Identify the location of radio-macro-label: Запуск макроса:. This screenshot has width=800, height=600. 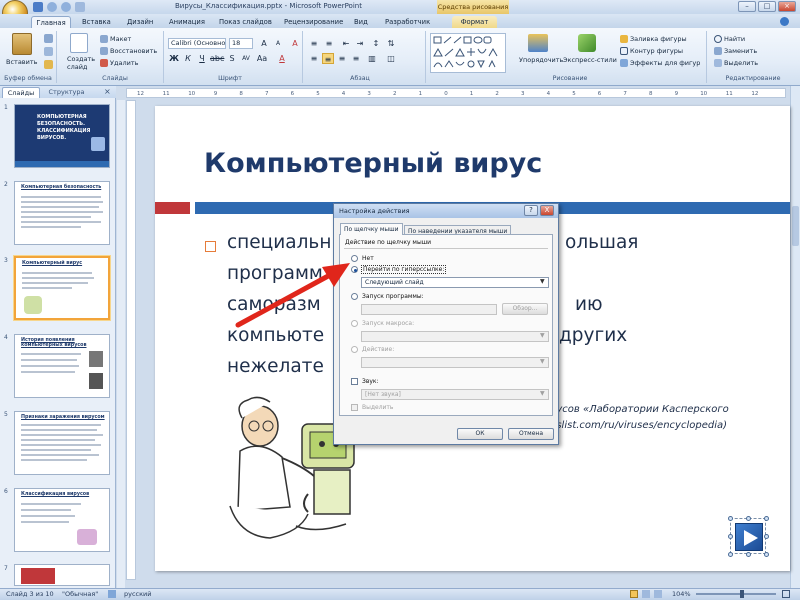
(388, 323).